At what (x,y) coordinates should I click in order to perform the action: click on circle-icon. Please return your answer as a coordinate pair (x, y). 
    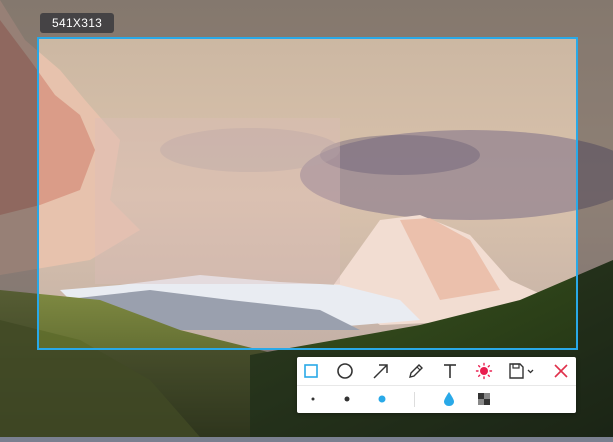
    Looking at the image, I should click on (345, 371).